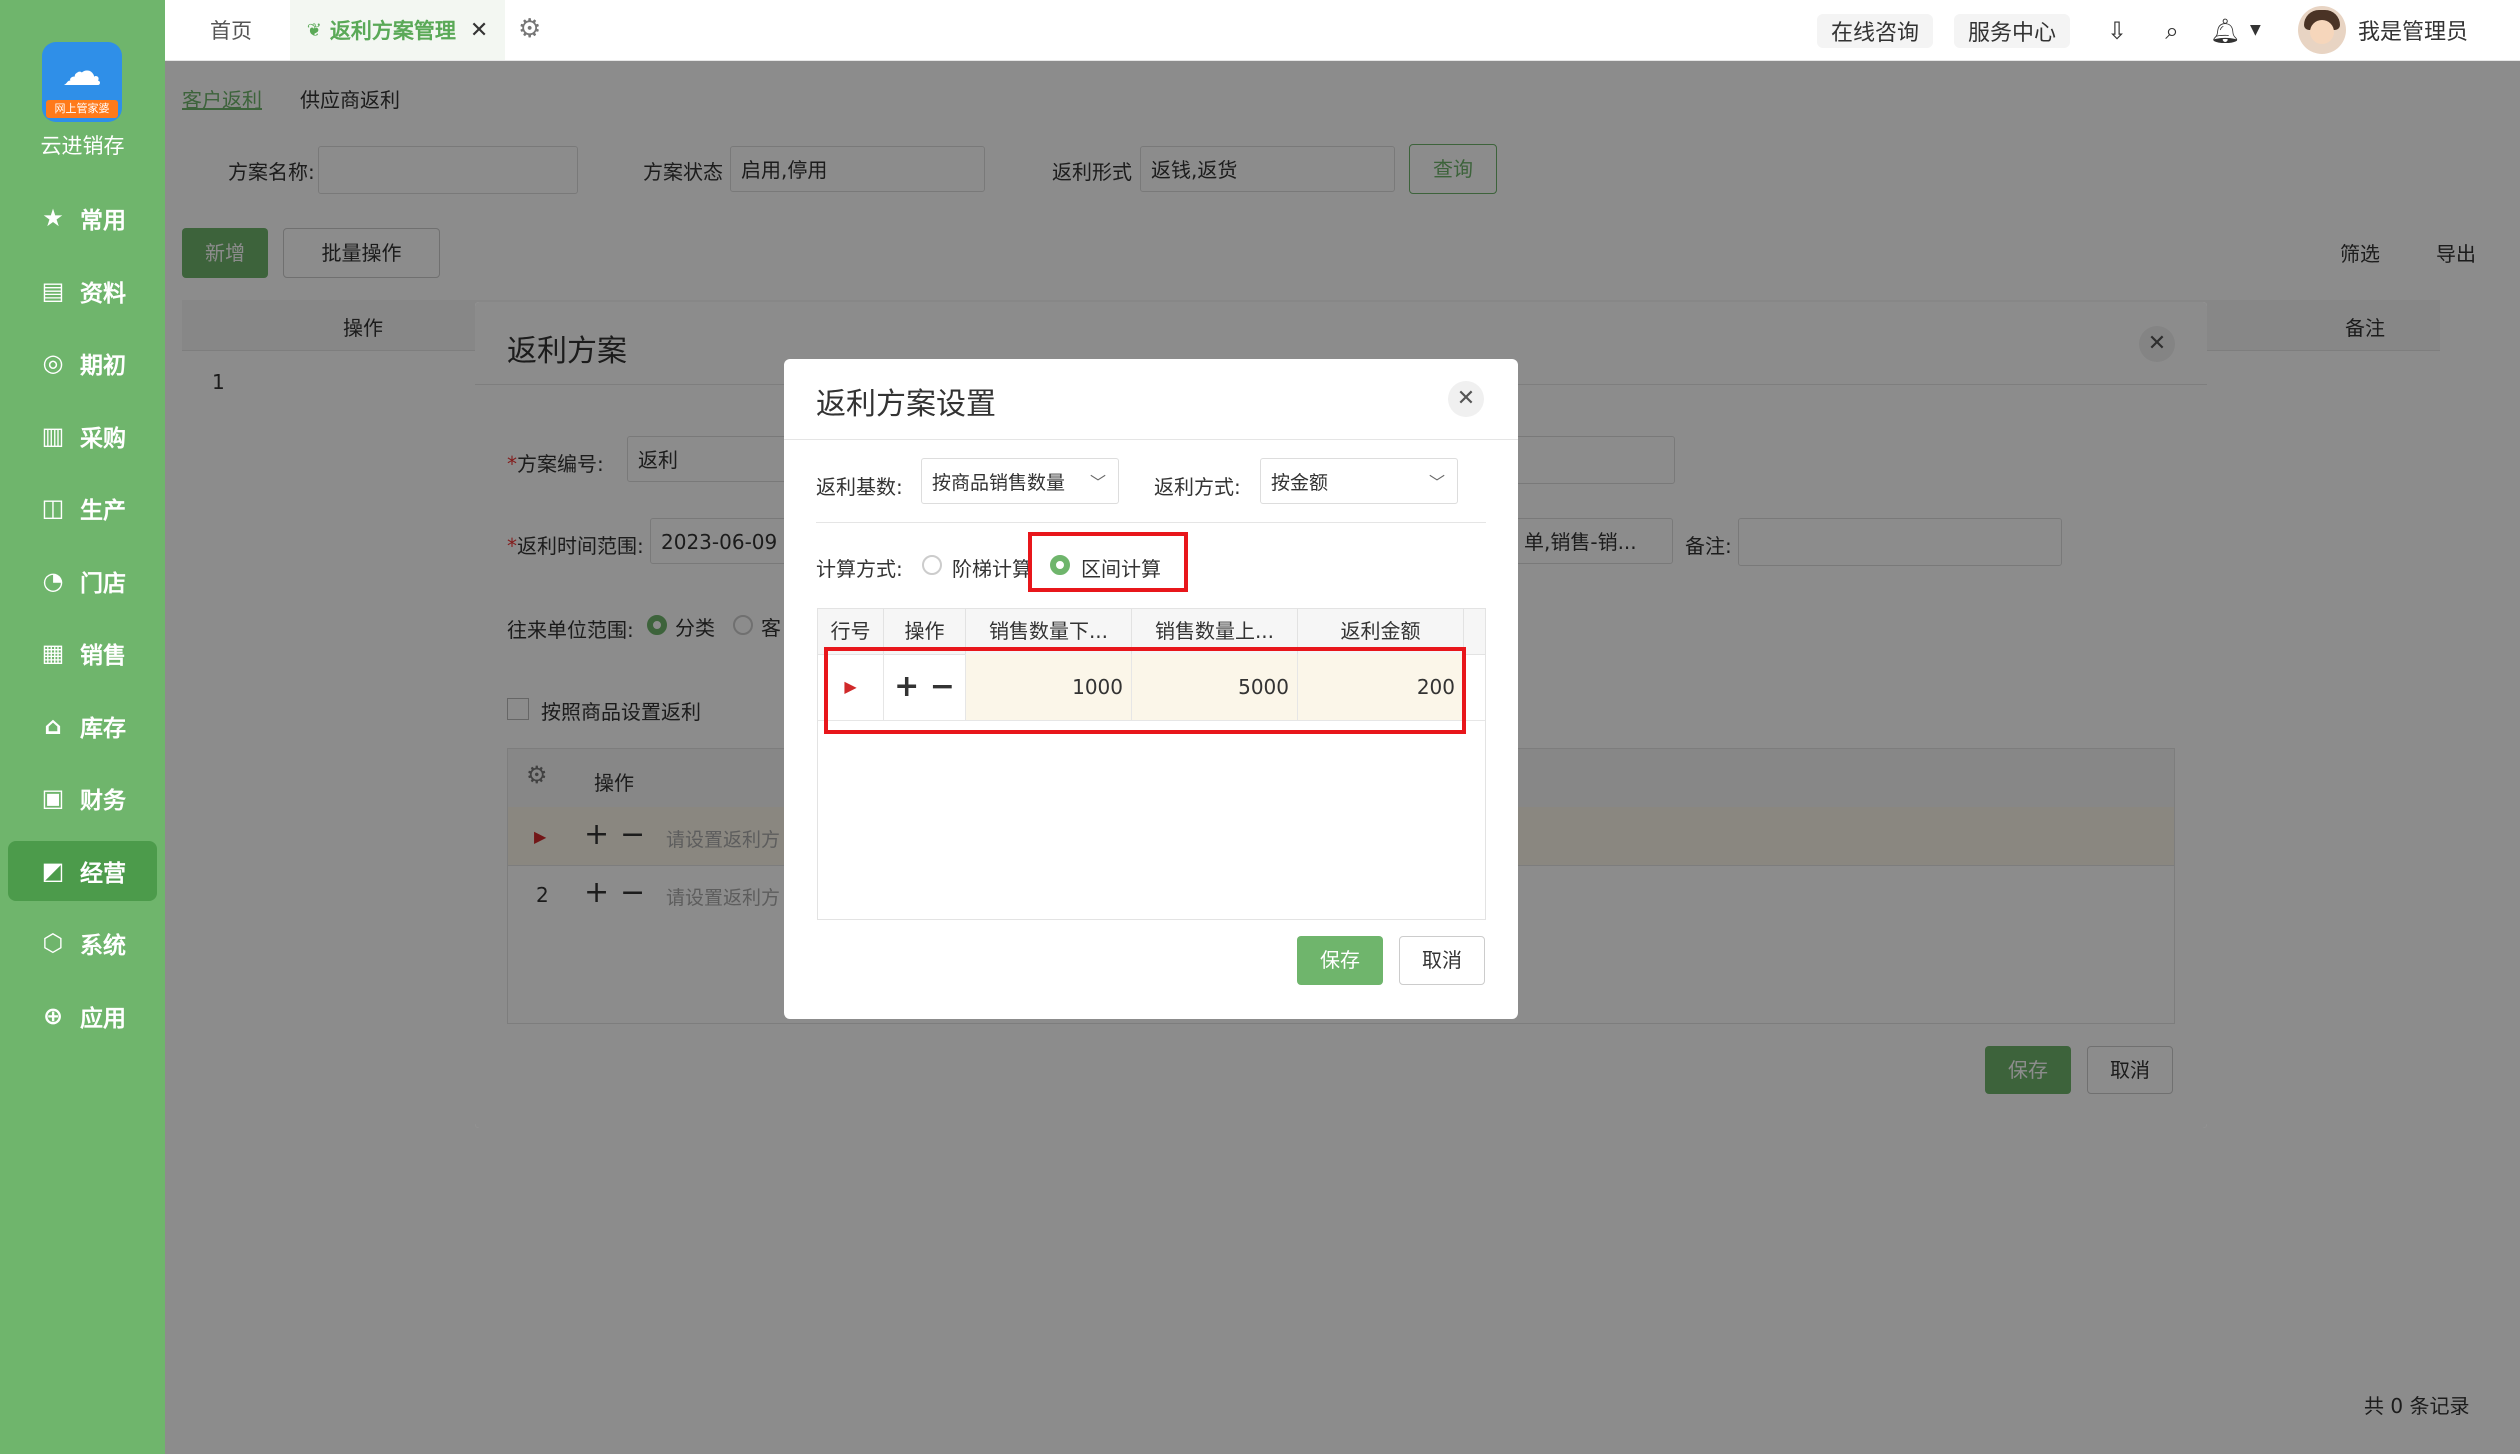  I want to click on cloud-icon: ☁, so click(82, 72).